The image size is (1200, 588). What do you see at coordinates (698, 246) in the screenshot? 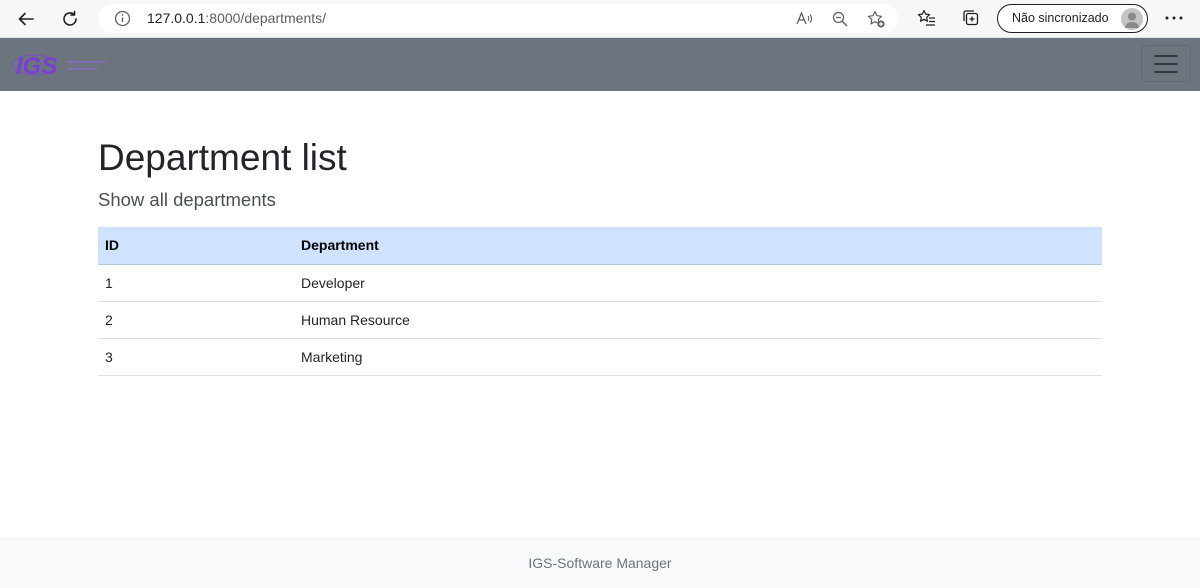
I see `column-header-department: Department` at bounding box center [698, 246].